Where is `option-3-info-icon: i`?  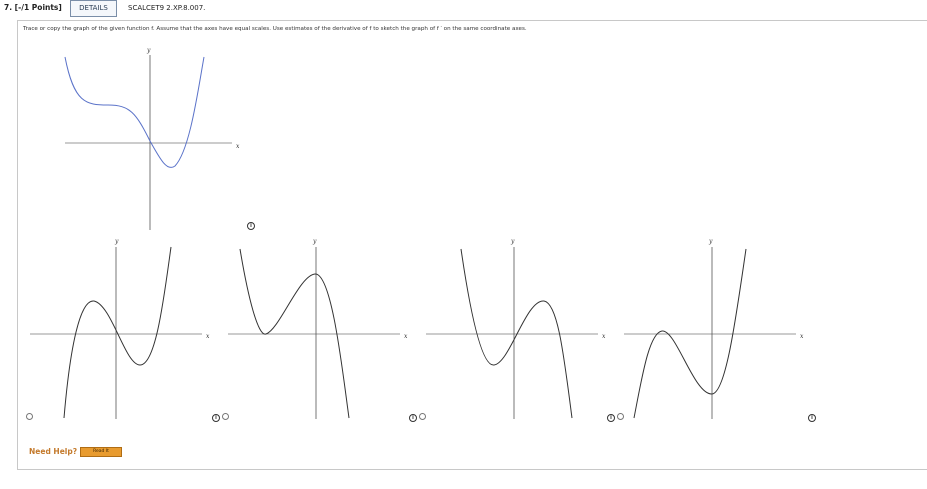 option-3-info-icon: i is located at coordinates (413, 418).